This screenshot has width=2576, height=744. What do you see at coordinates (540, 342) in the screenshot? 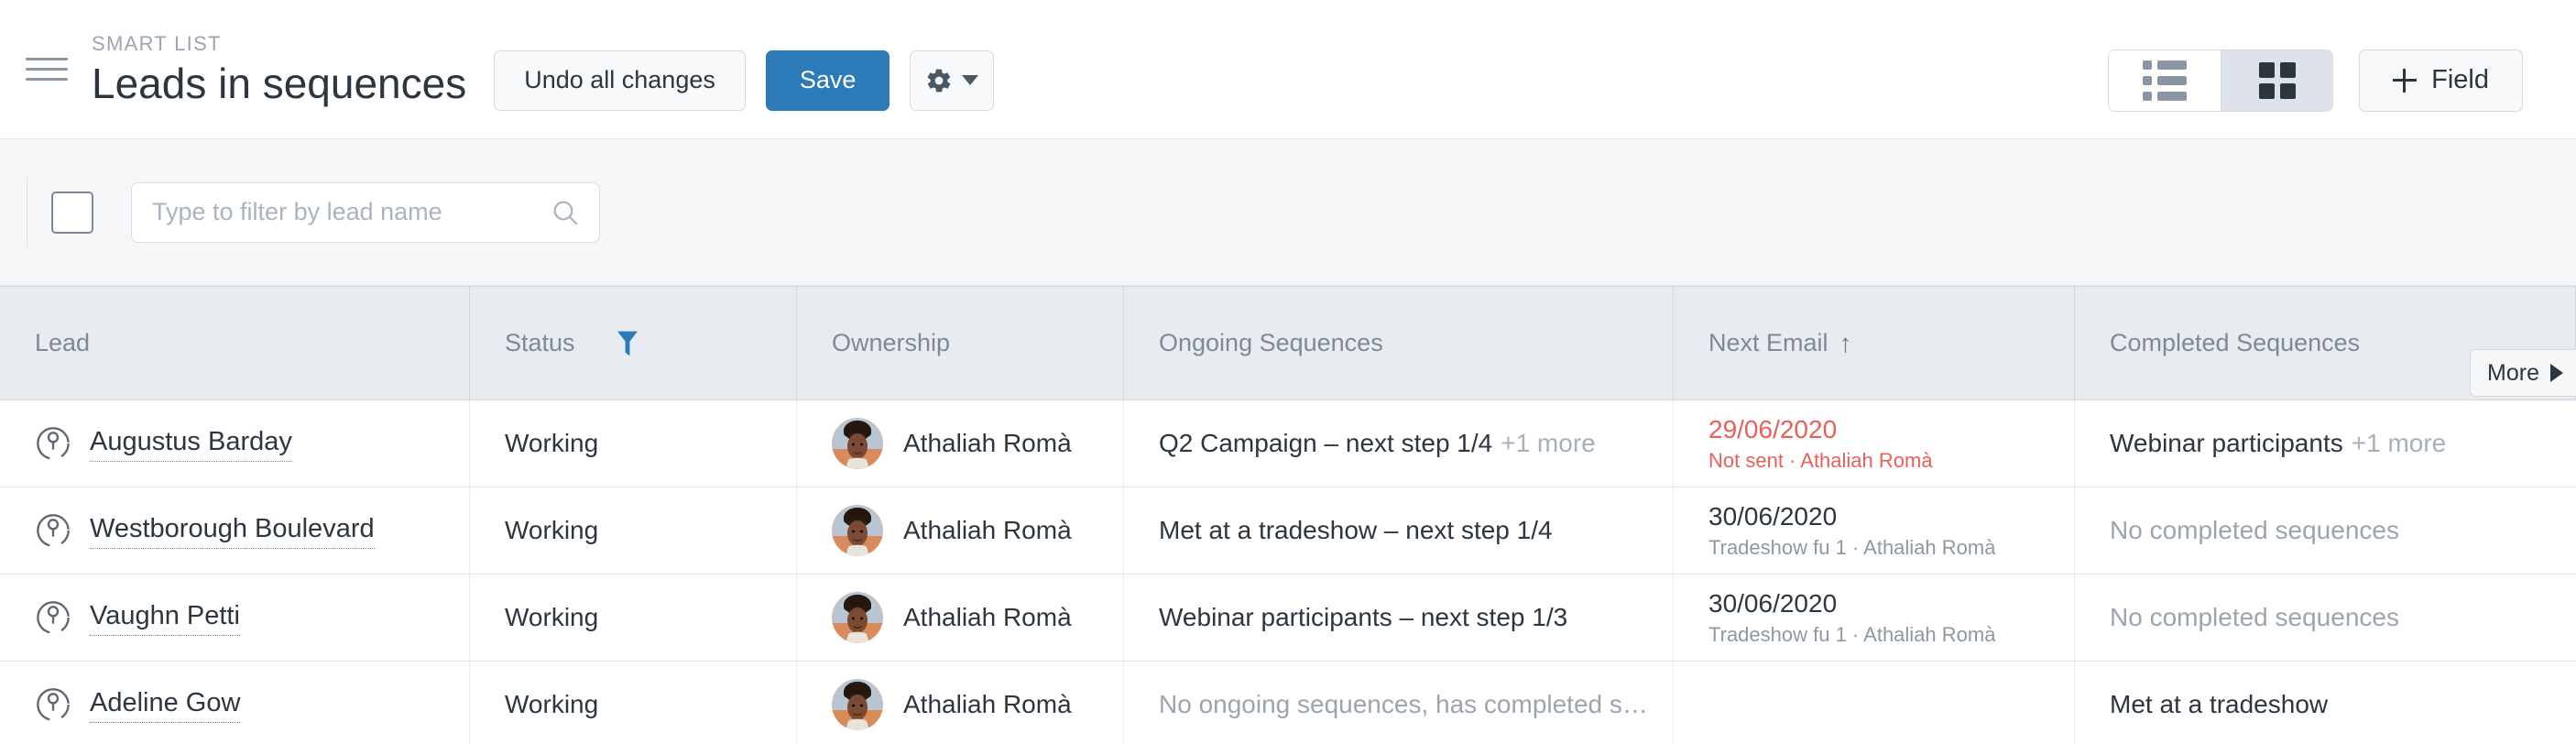
I see `column-header-label: Status` at bounding box center [540, 342].